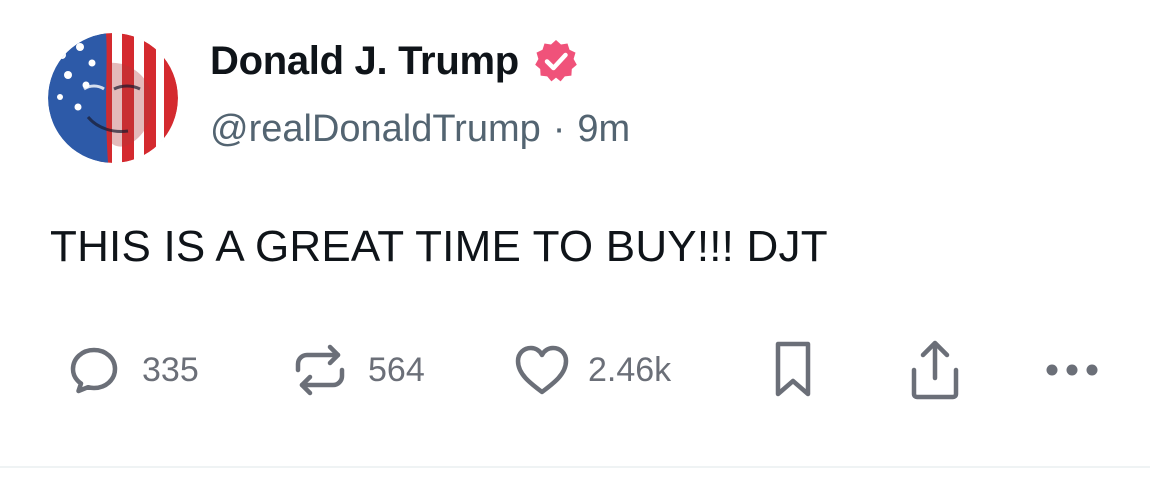  I want to click on author-handle: @realDonaldTrump, so click(375, 129).